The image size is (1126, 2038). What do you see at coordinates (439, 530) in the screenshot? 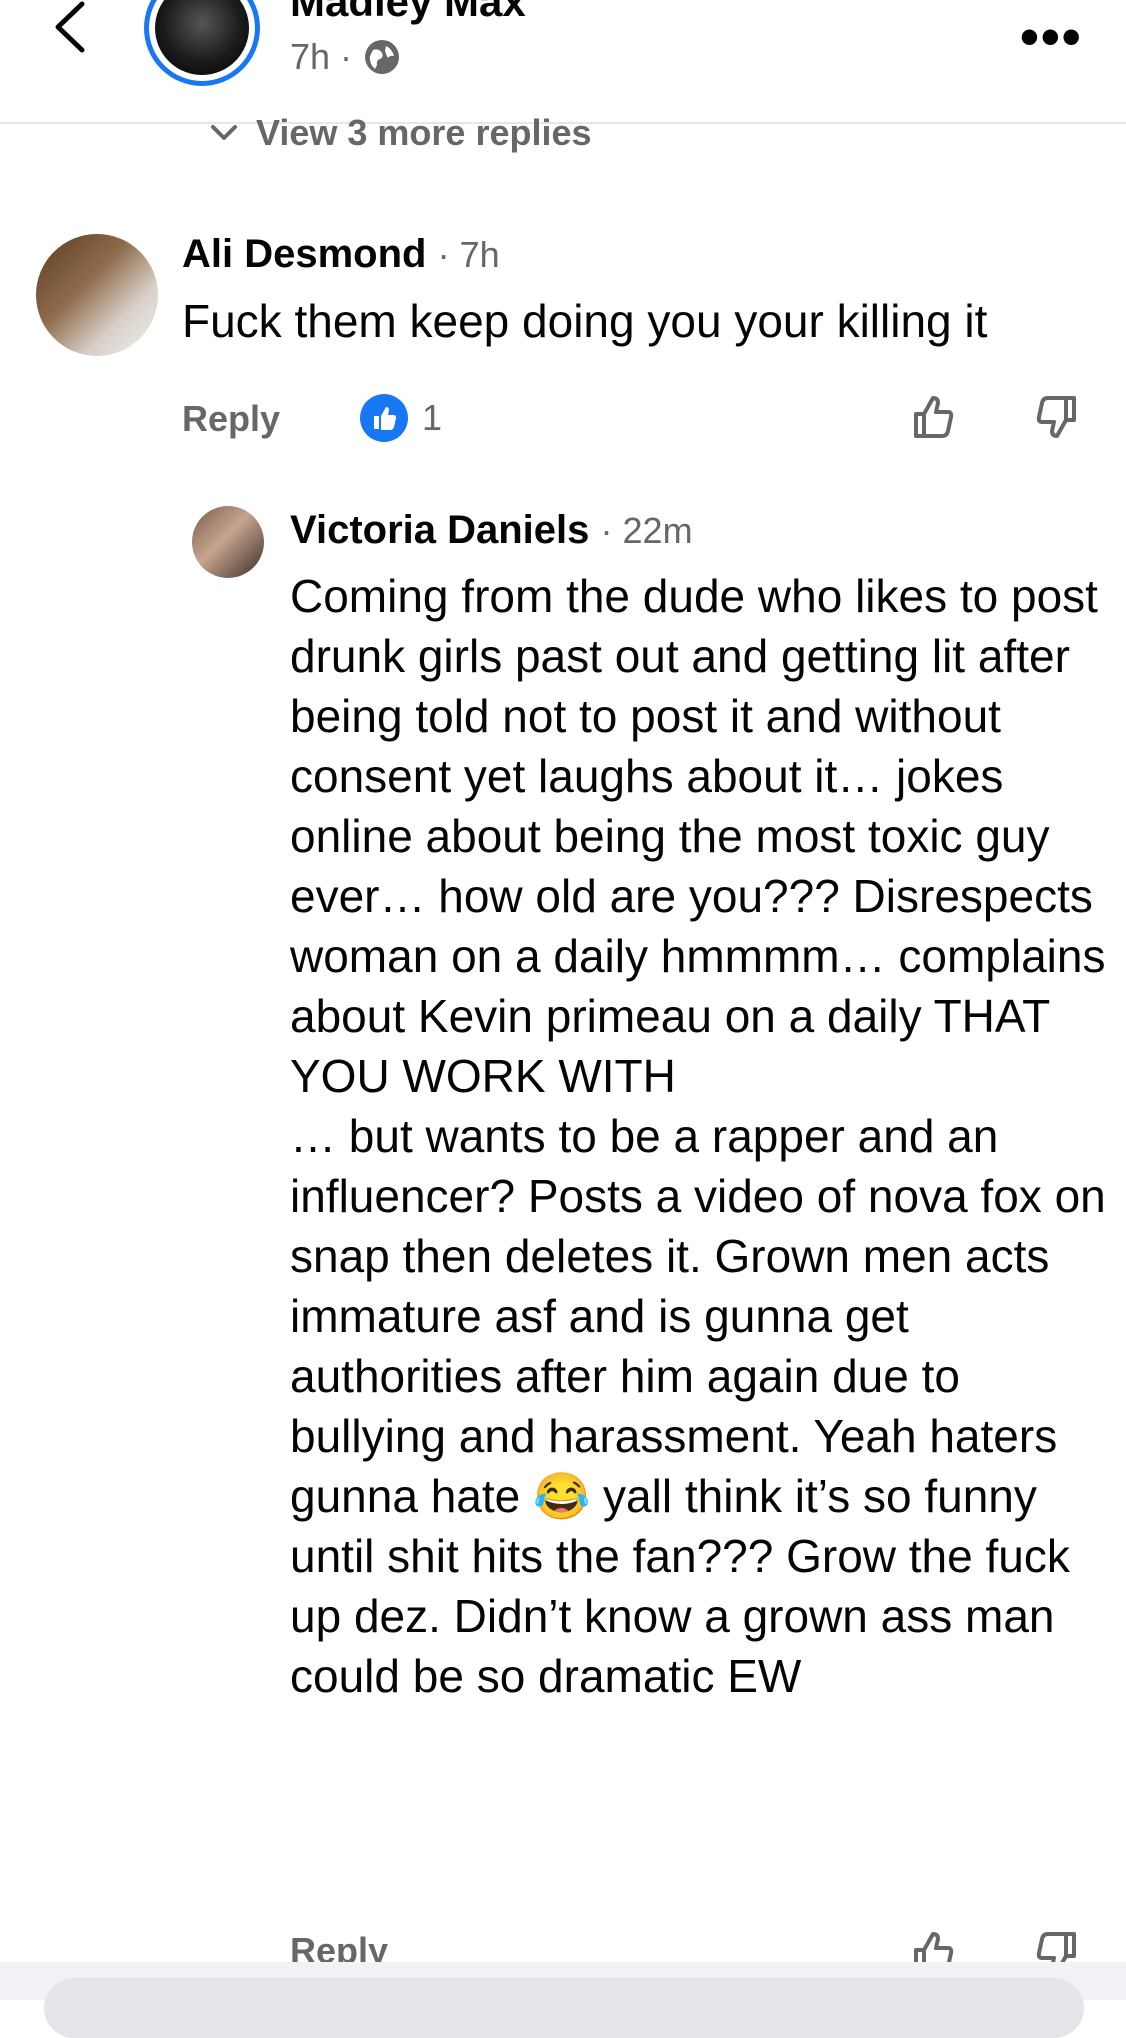
I see `comment-author-name: Victoria Daniels` at bounding box center [439, 530].